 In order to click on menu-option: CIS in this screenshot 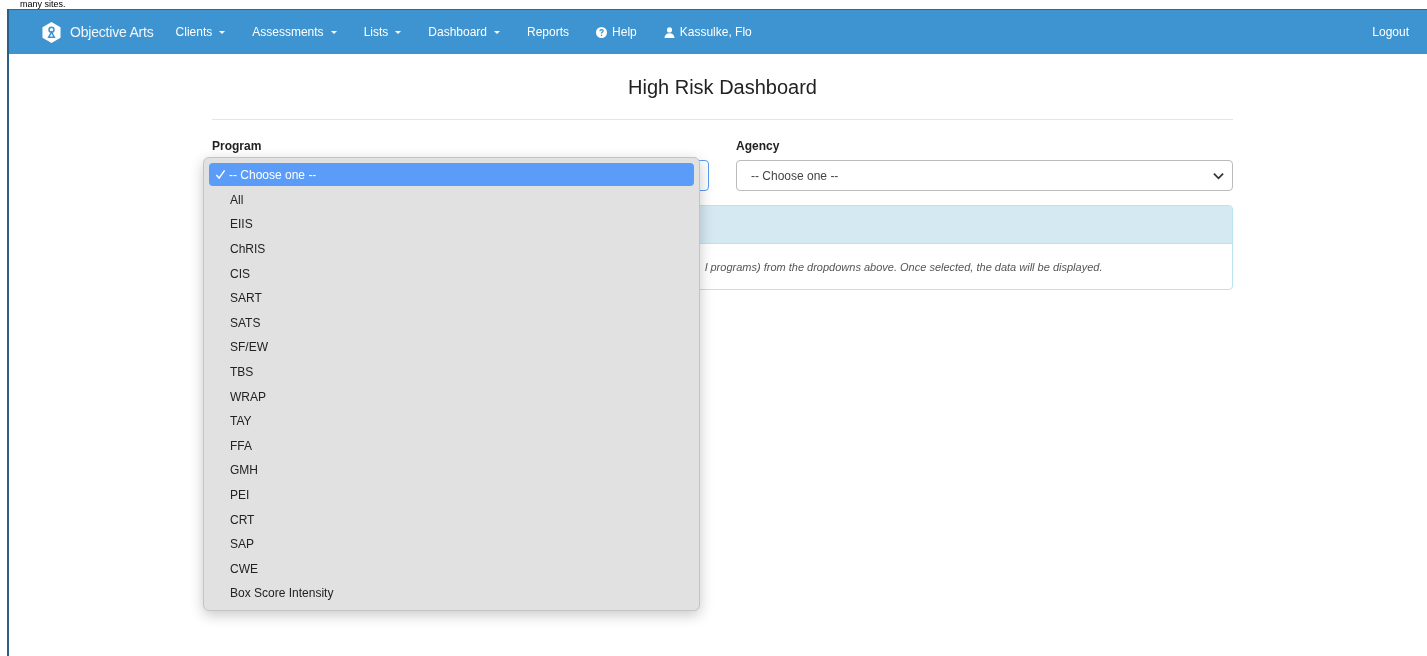, I will do `click(451, 273)`.